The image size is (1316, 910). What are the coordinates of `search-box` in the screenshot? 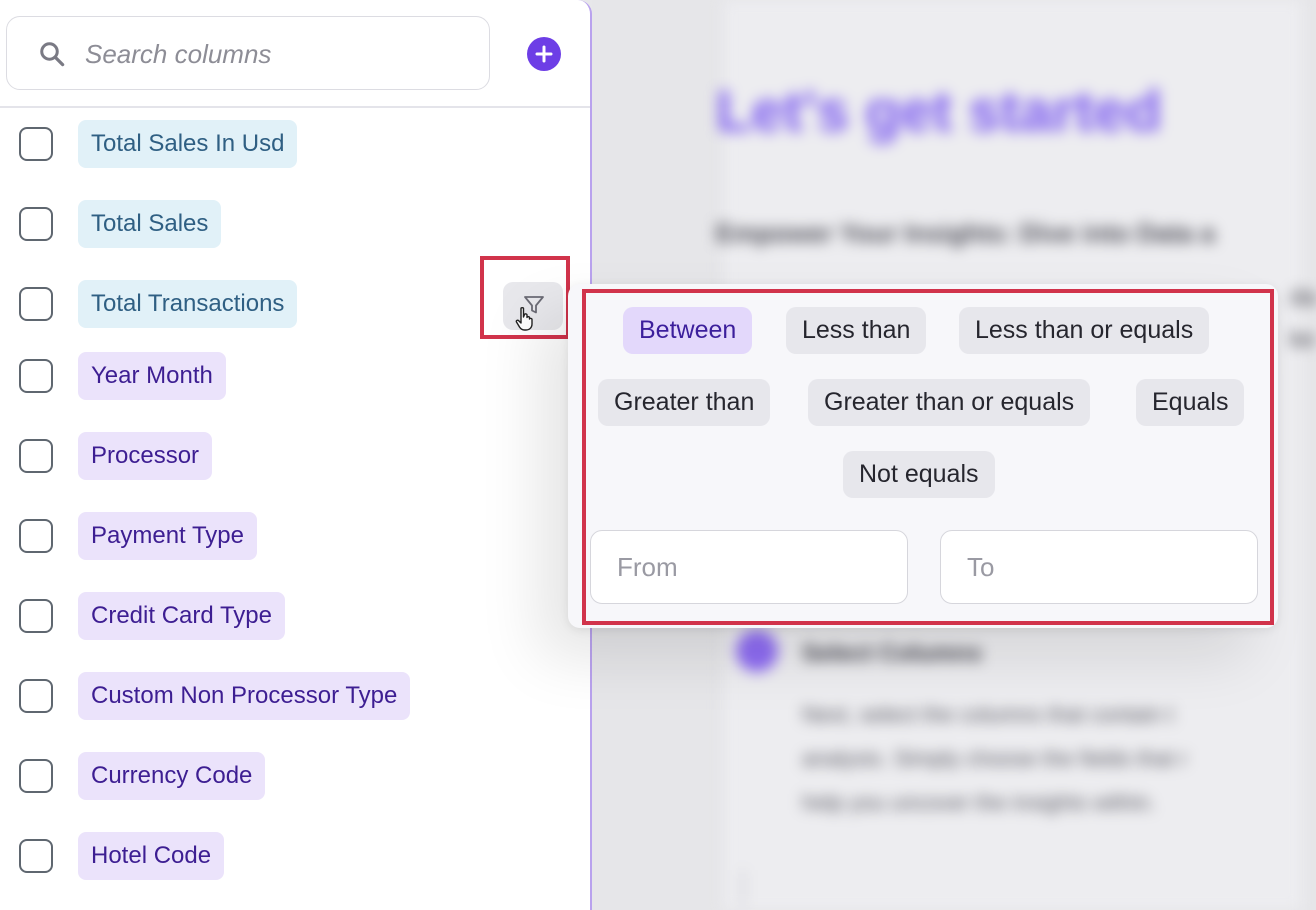 It's located at (248, 53).